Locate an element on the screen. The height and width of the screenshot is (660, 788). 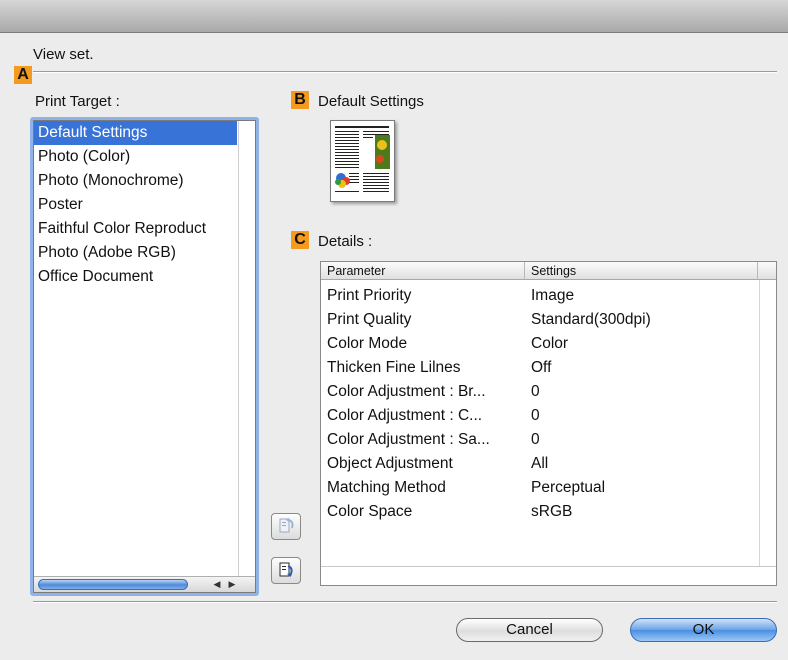
apply-settings-icon is located at coordinates (286, 569).